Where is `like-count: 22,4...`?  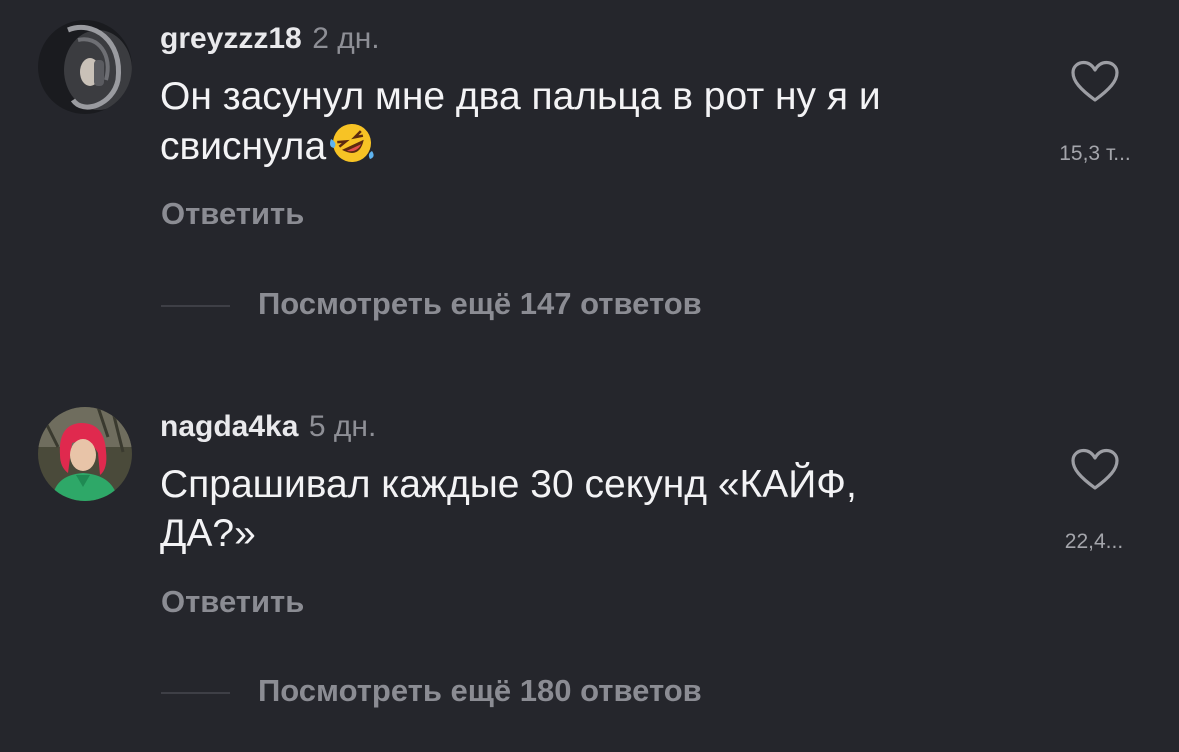
like-count: 22,4... is located at coordinates (1094, 541).